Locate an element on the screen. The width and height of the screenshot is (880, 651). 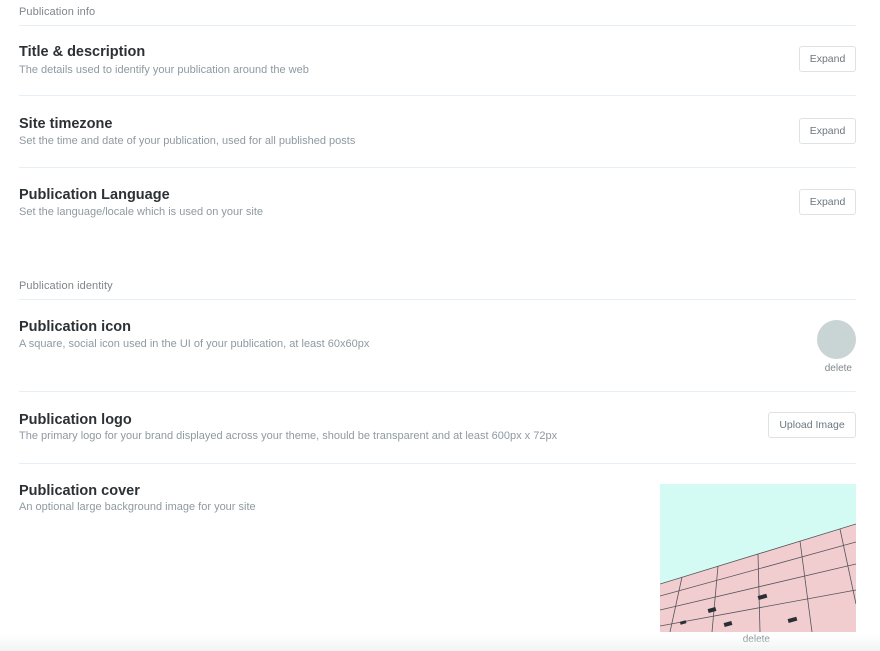
row-title: Publication icon is located at coordinates (75, 327).